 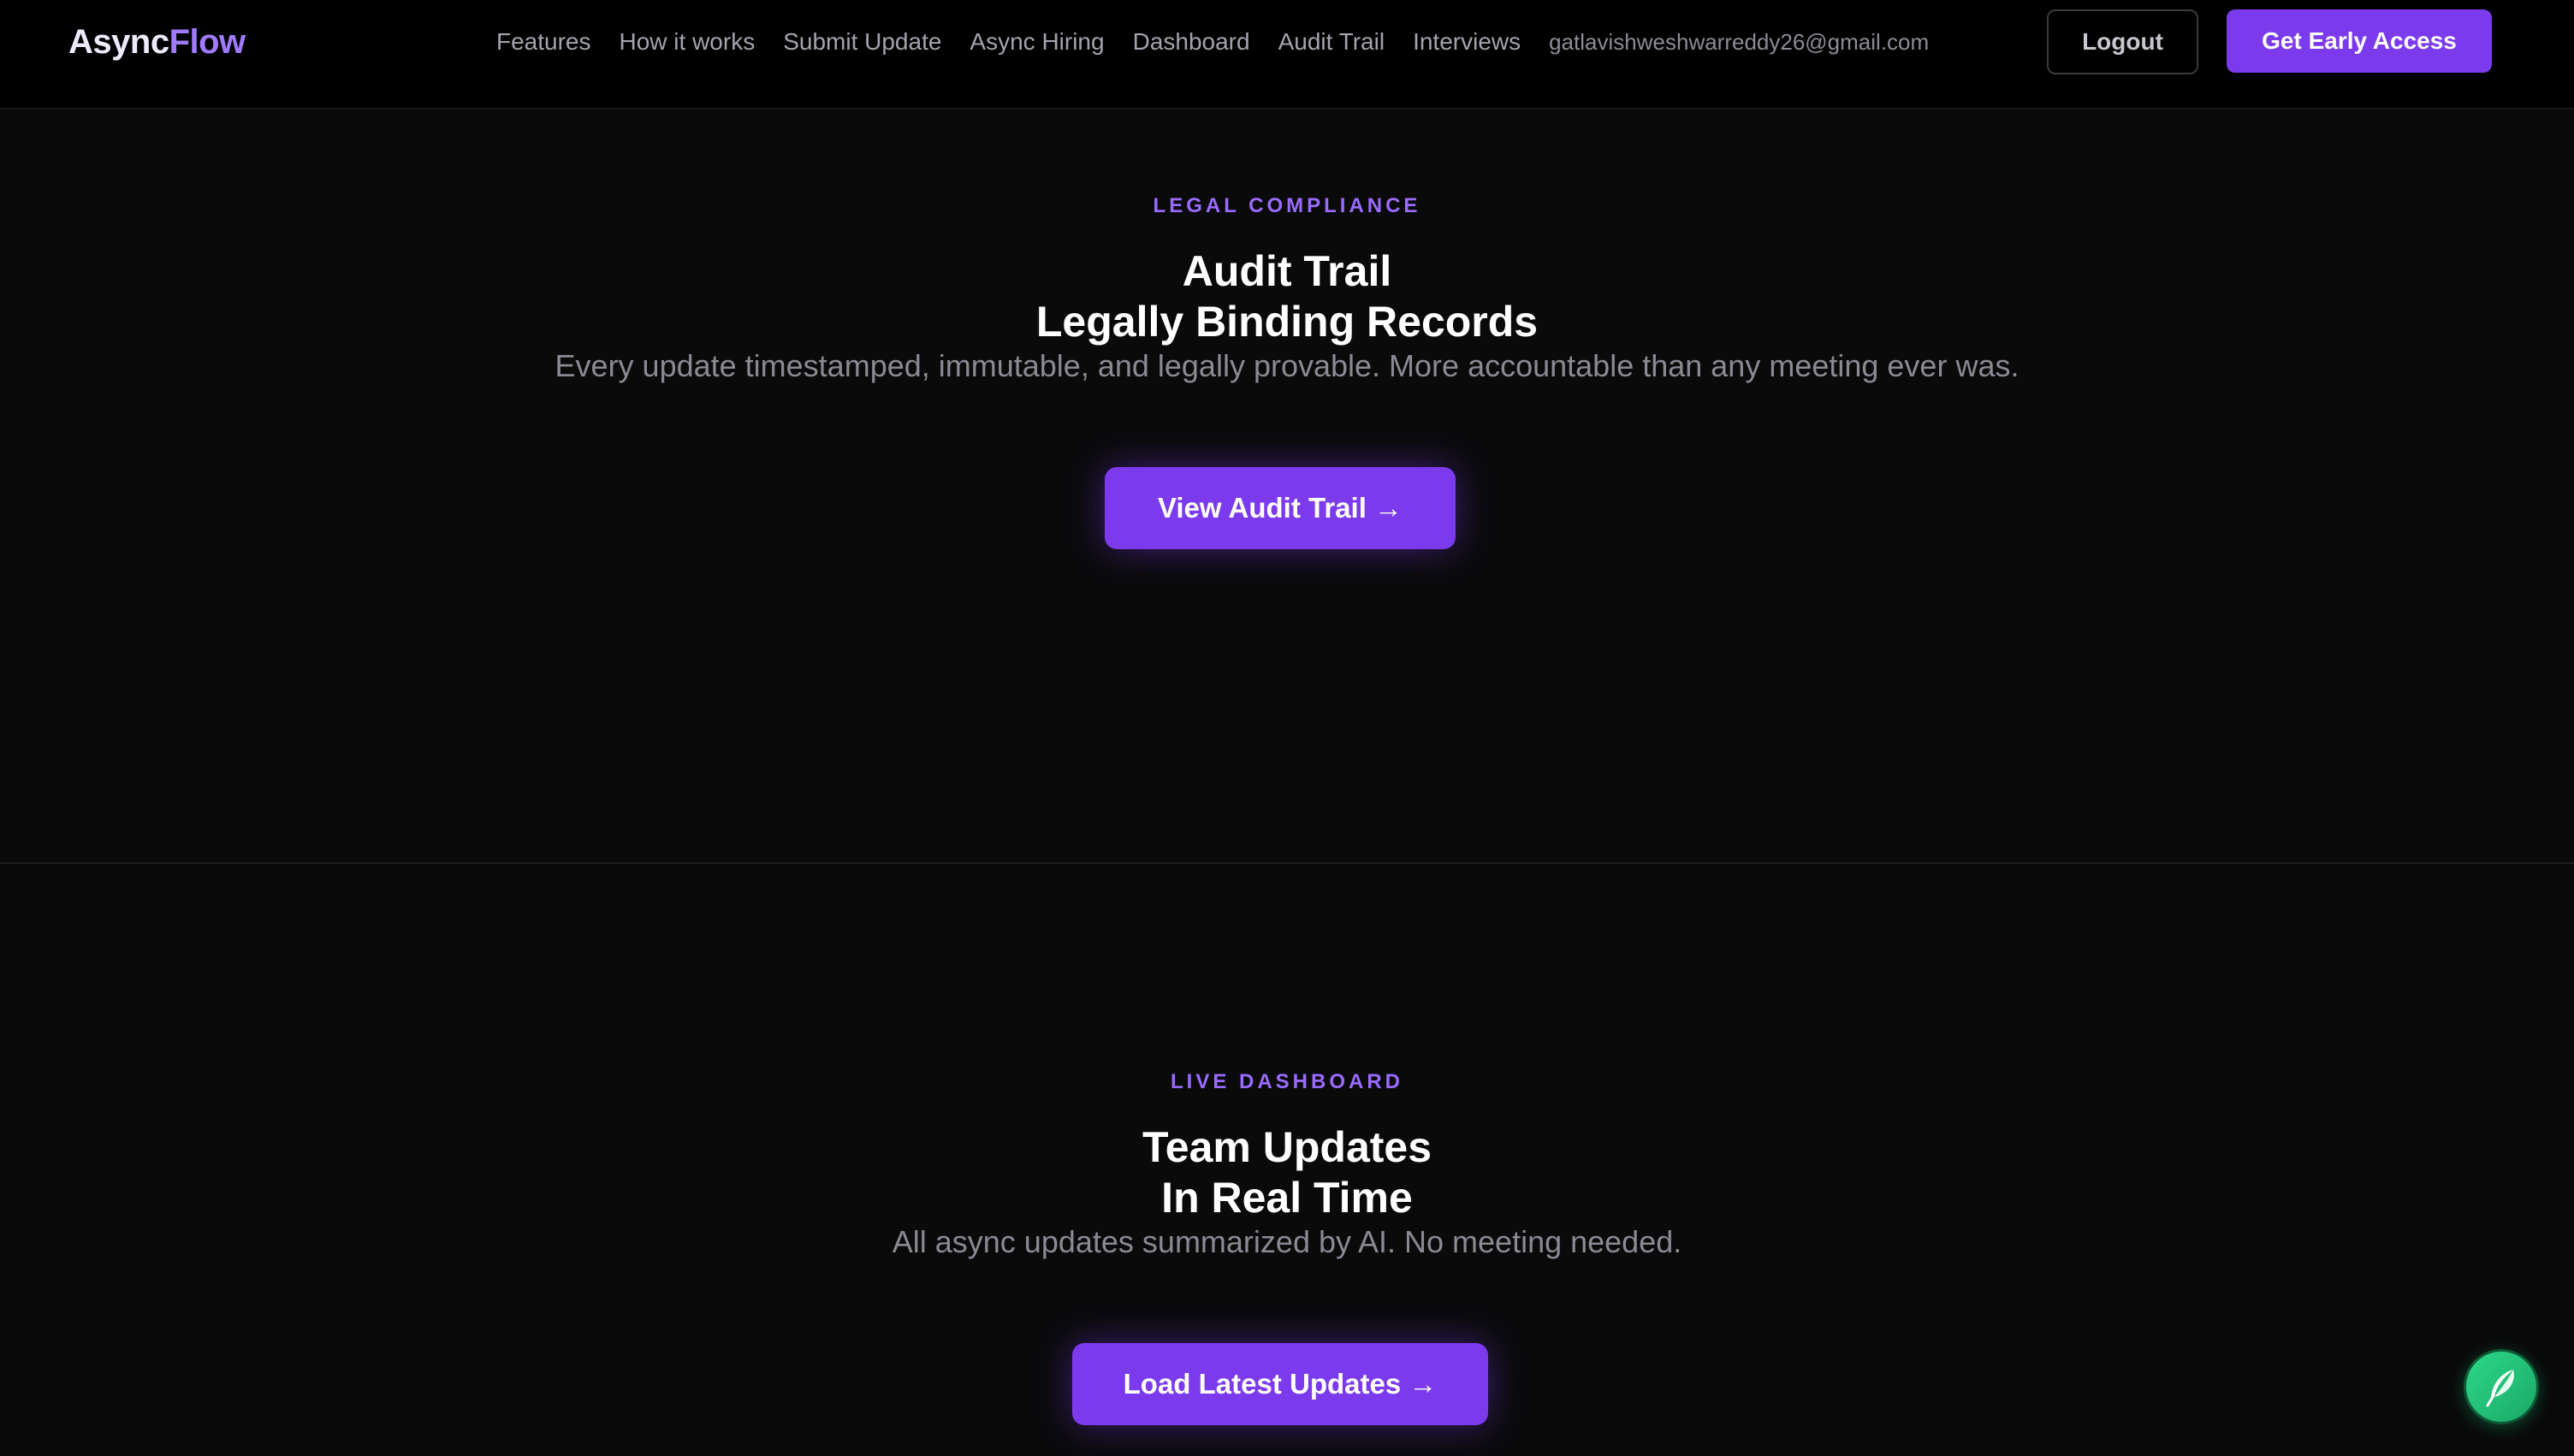 I want to click on section-title-line1: Audit Trail, so click(x=1287, y=271).